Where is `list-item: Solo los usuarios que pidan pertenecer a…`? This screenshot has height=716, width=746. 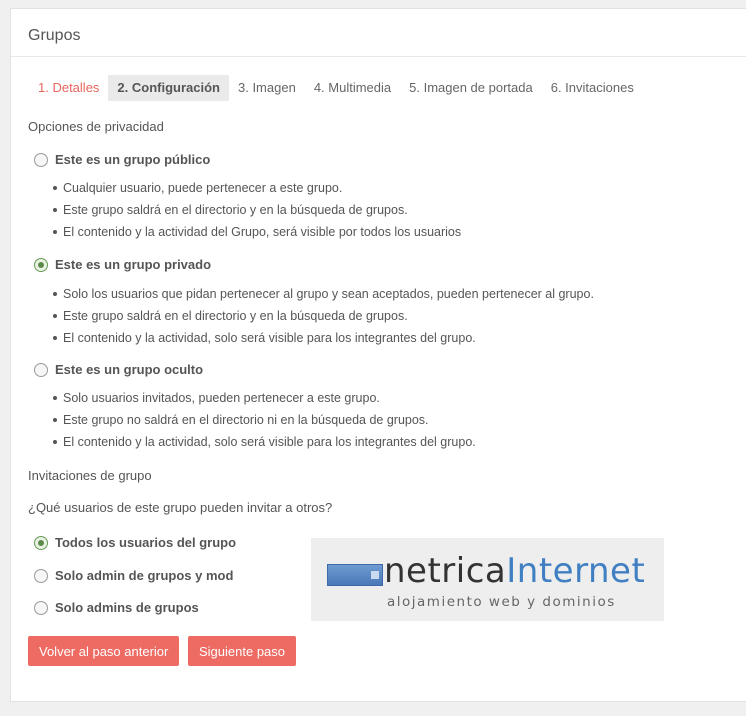 list-item: Solo los usuarios que pidan pertenecer a… is located at coordinates (323, 294).